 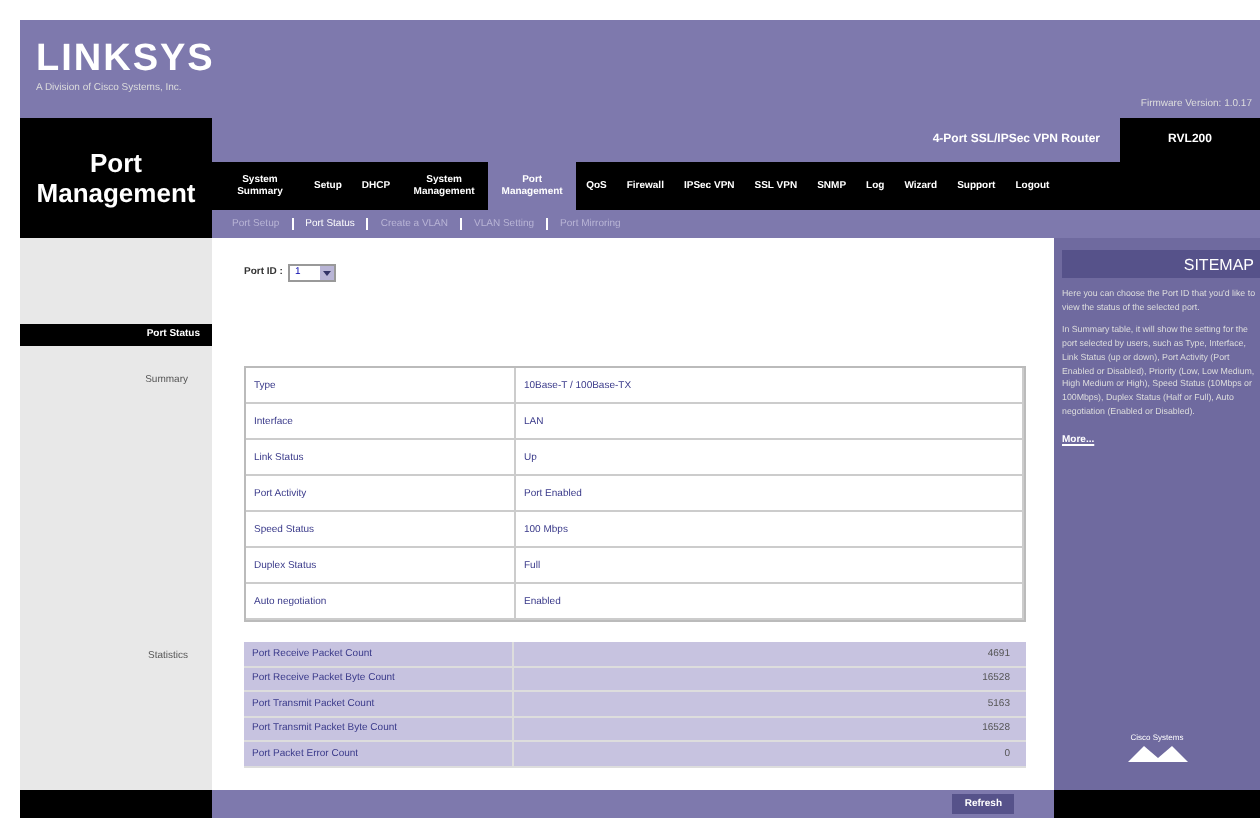 I want to click on brand-logo: LINKSYS, so click(x=125, y=59).